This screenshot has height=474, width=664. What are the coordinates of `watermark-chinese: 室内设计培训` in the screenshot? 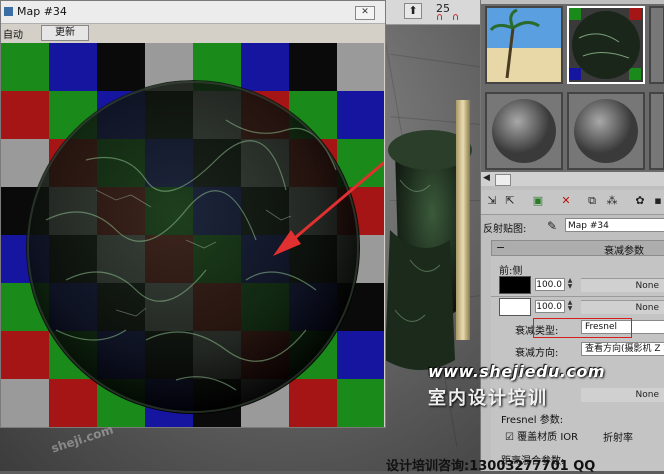 It's located at (488, 398).